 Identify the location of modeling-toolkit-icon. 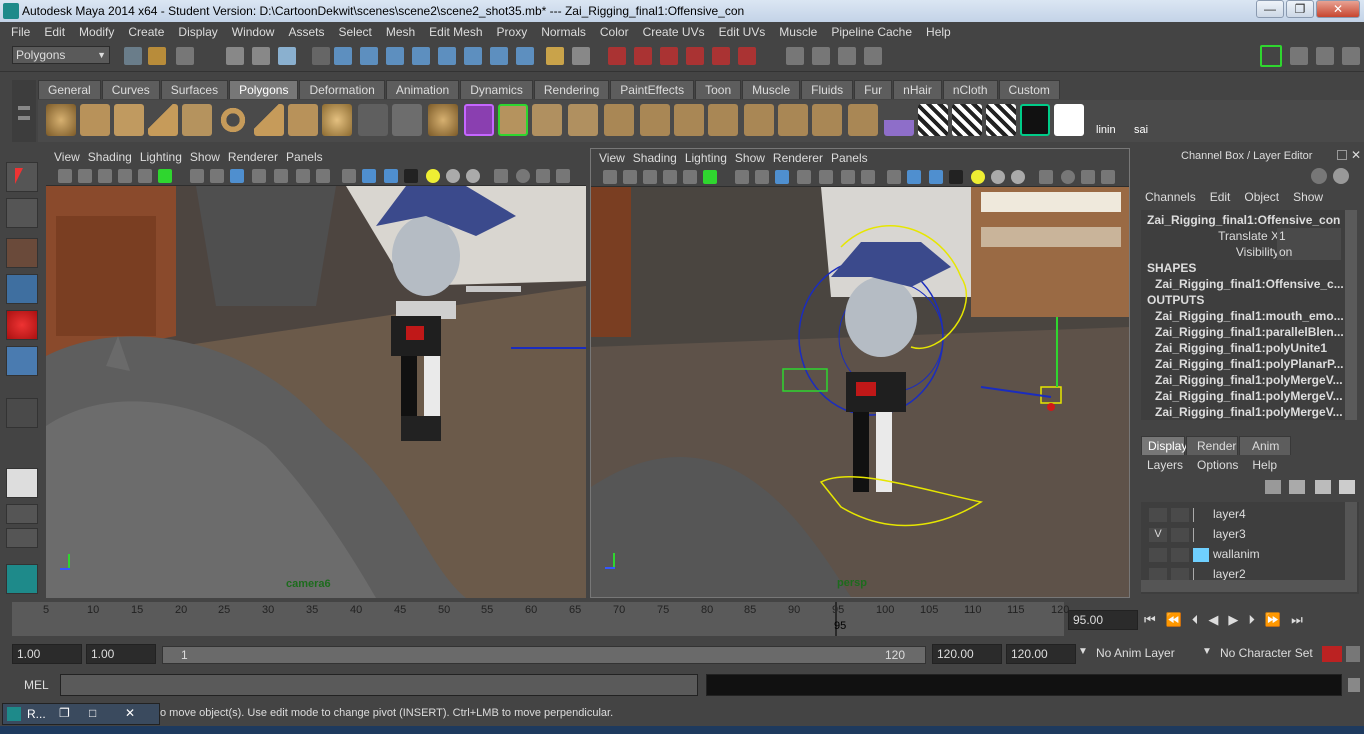
(1351, 56).